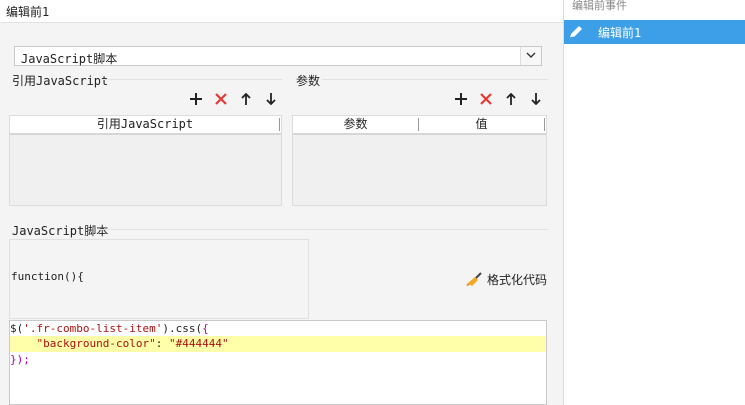  Describe the element at coordinates (145, 160) in the screenshot. I see `ref-js-table: 引用JavaScript` at that location.